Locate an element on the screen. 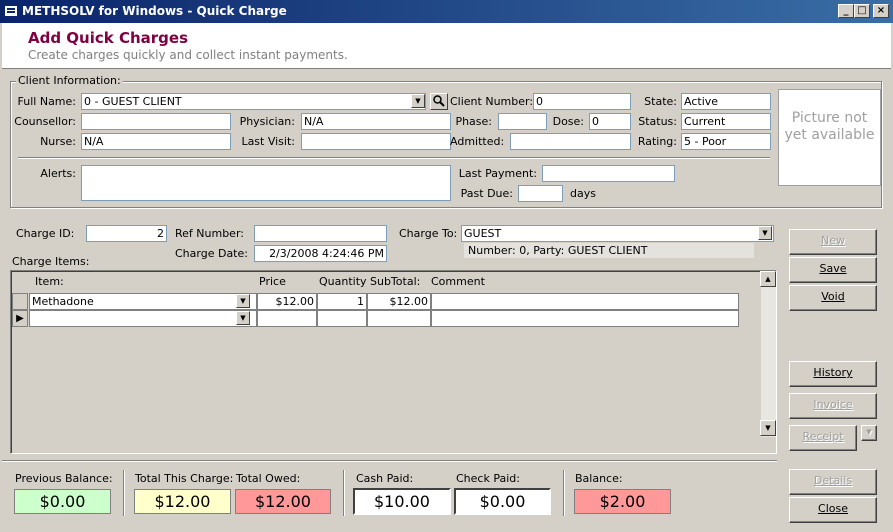  details-button-label: Details is located at coordinates (833, 480).